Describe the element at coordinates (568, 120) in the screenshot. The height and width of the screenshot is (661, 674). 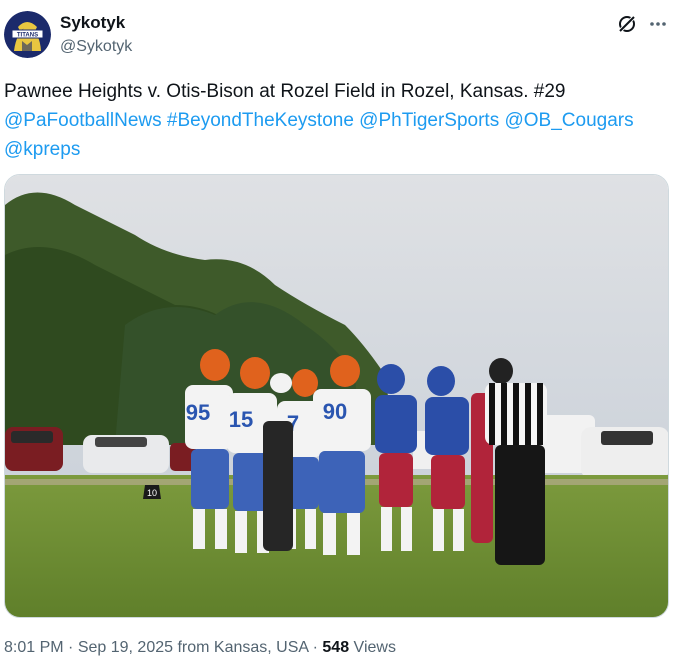
I see `mention-ob-cougars: @OB_Cougars` at that location.